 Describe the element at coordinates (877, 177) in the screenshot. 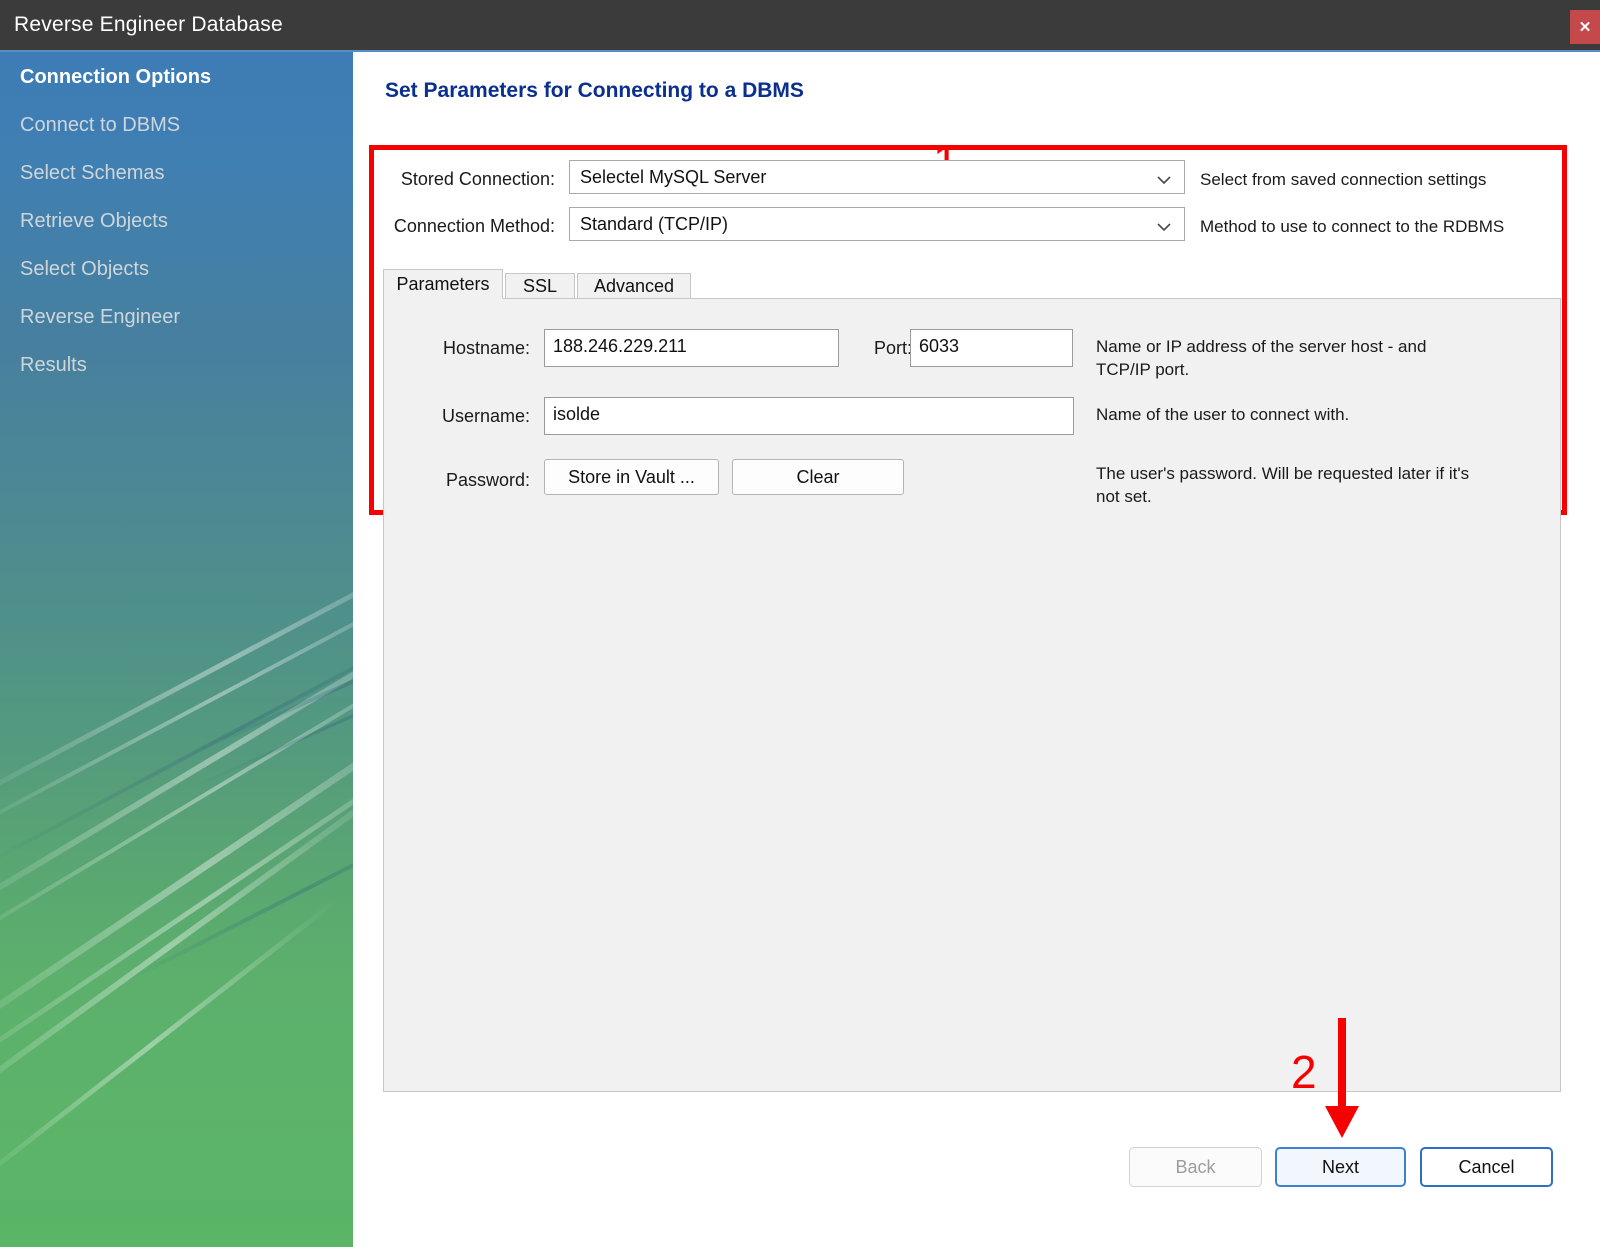

I see `stored-connection-select: Selectel MySQL Server` at that location.